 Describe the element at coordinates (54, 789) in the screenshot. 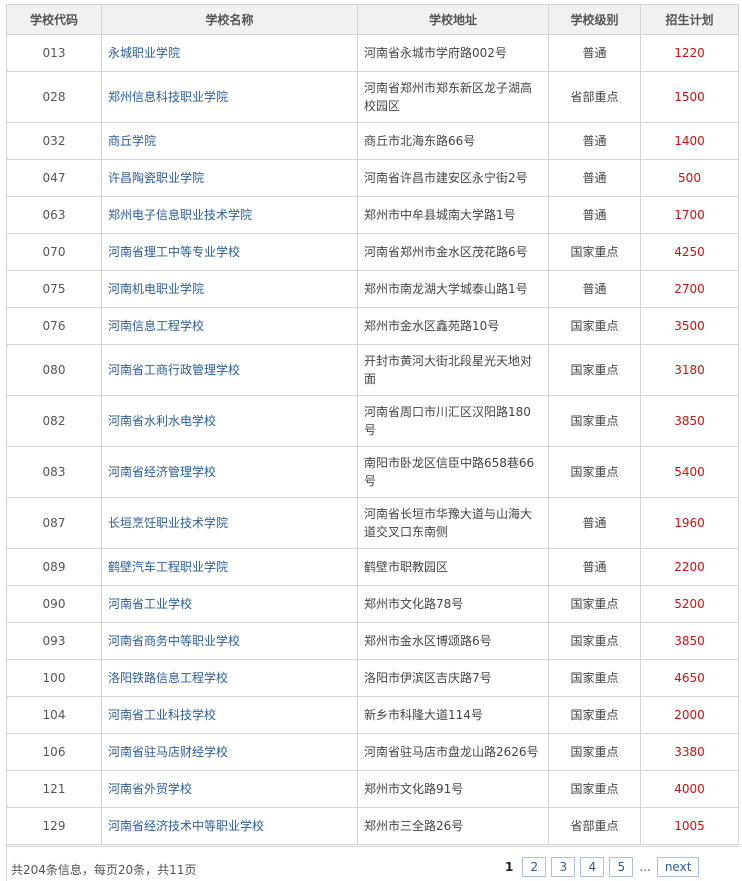

I see `school-code-cell: 121` at that location.